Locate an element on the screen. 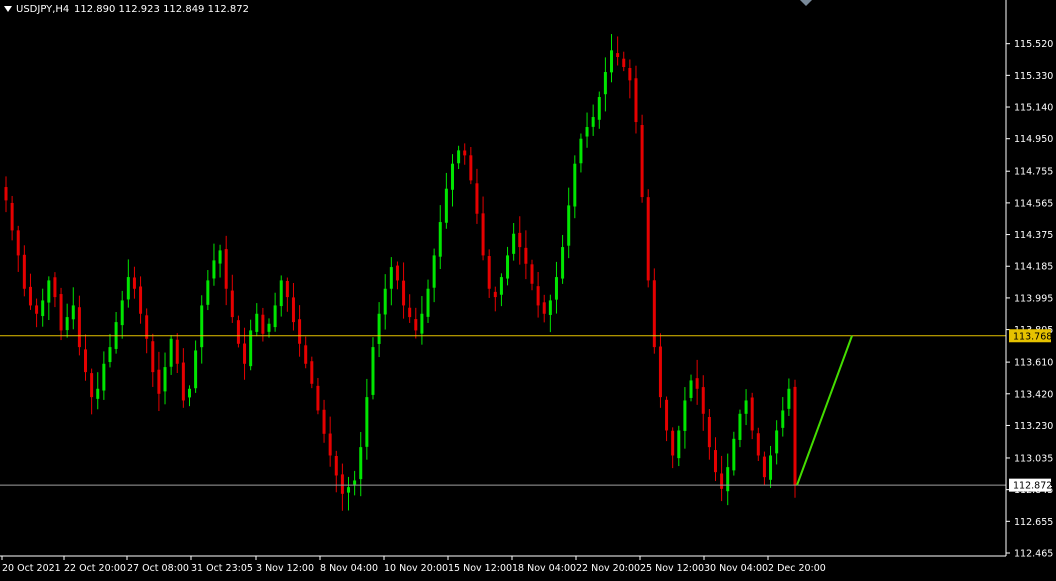 This screenshot has width=1056, height=581. chart-ohlc: 112.890 112.923 112.849 112.872 is located at coordinates (161, 9).